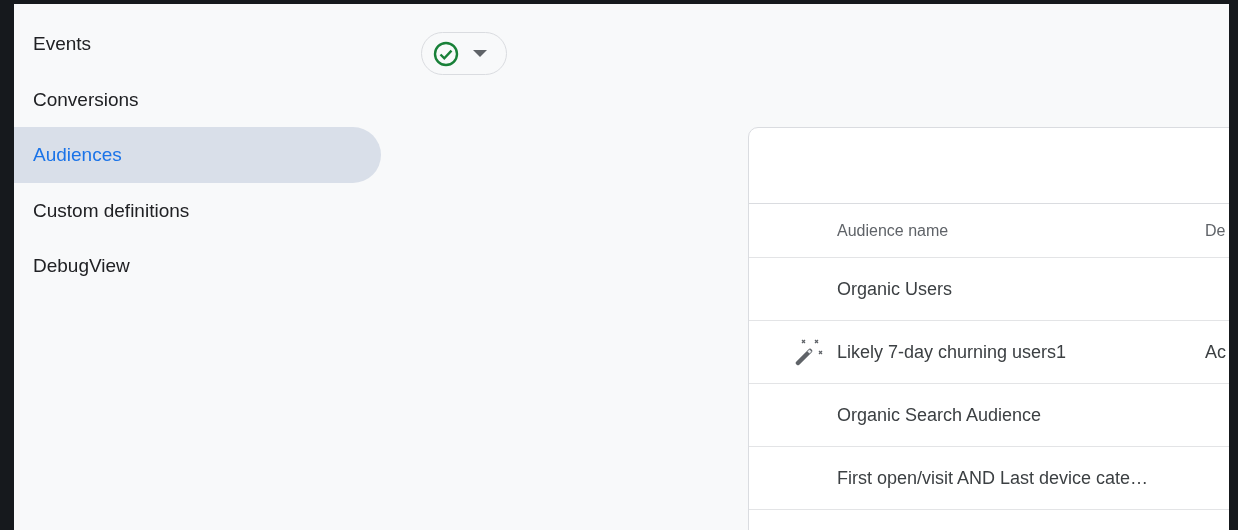 The image size is (1238, 530). I want to click on sidebar-item: Conversions, so click(197, 99).